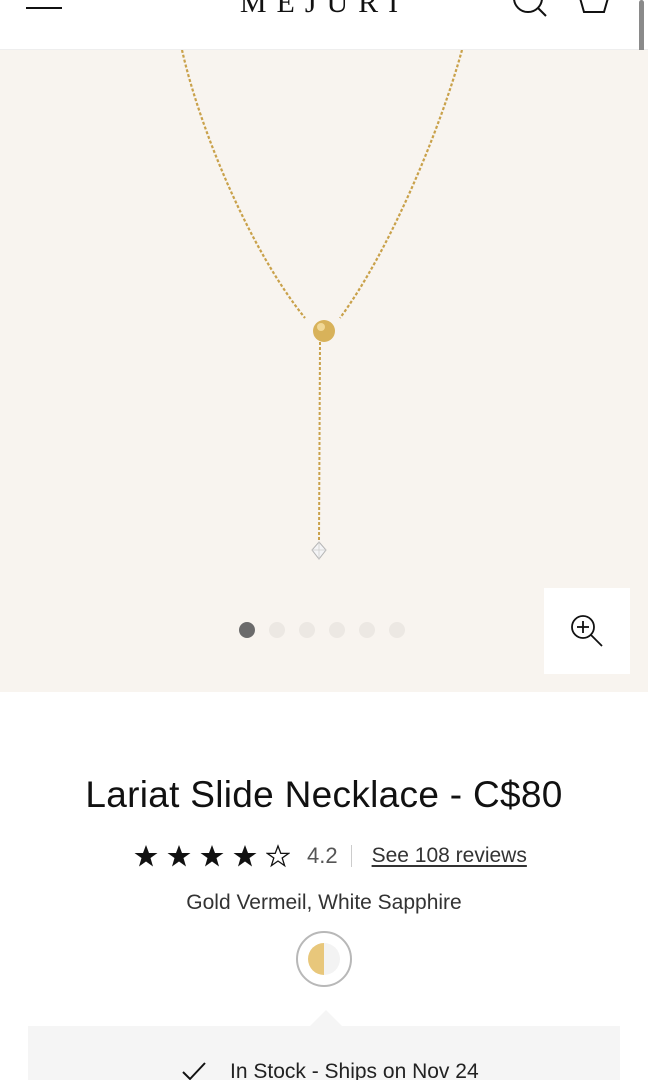 This screenshot has height=1080, width=648. I want to click on zoom-in-icon, so click(587, 631).